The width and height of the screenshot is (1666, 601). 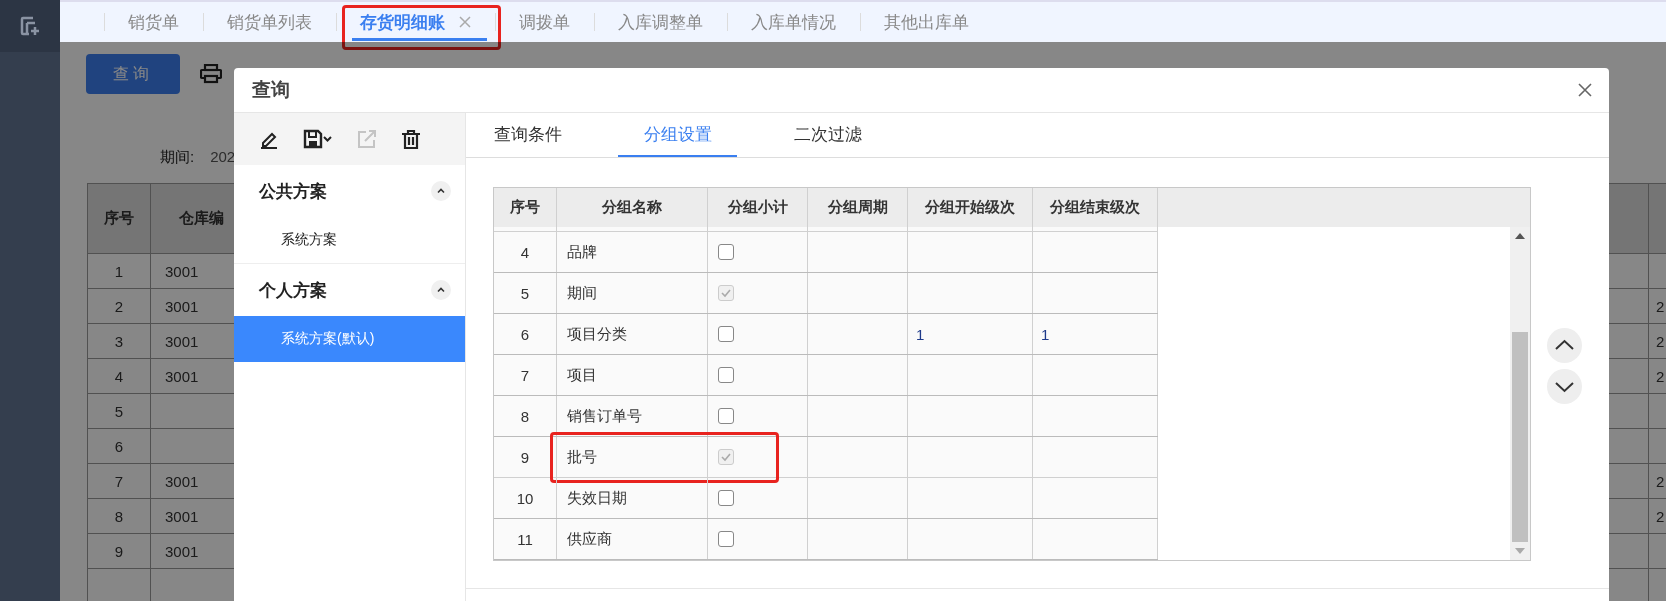 What do you see at coordinates (632, 375) in the screenshot?
I see `table-cell: 项目` at bounding box center [632, 375].